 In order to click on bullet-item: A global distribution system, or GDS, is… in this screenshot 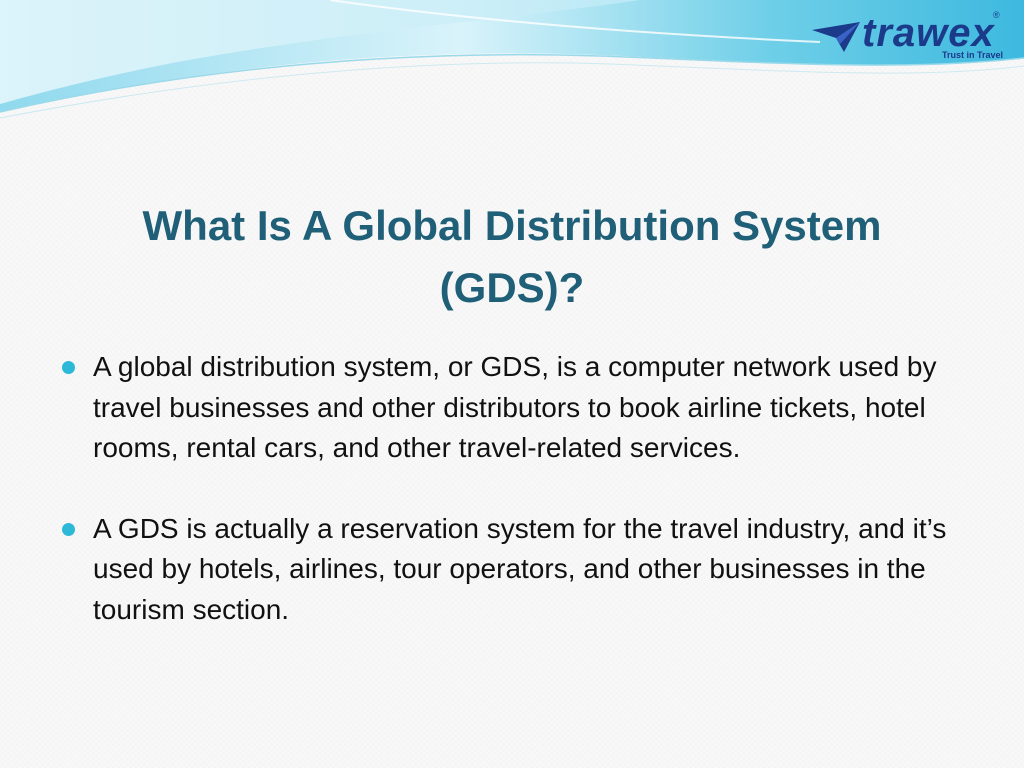, I will do `click(520, 408)`.